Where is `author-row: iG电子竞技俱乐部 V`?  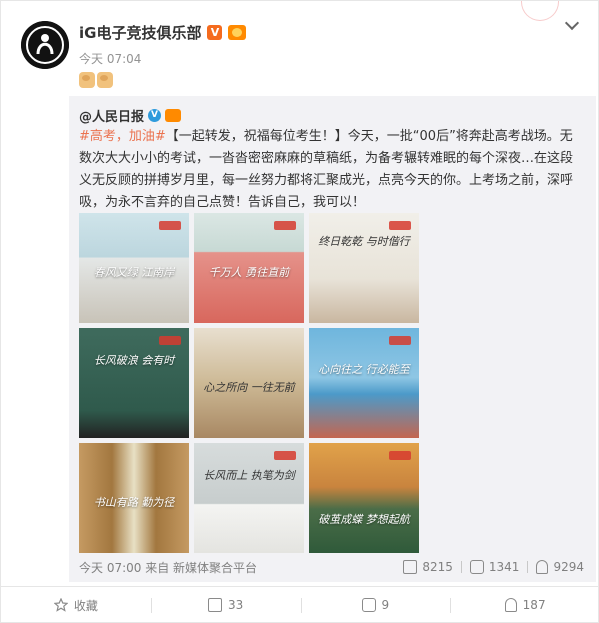
author-row: iG电子竞技俱乐部 V is located at coordinates (163, 32).